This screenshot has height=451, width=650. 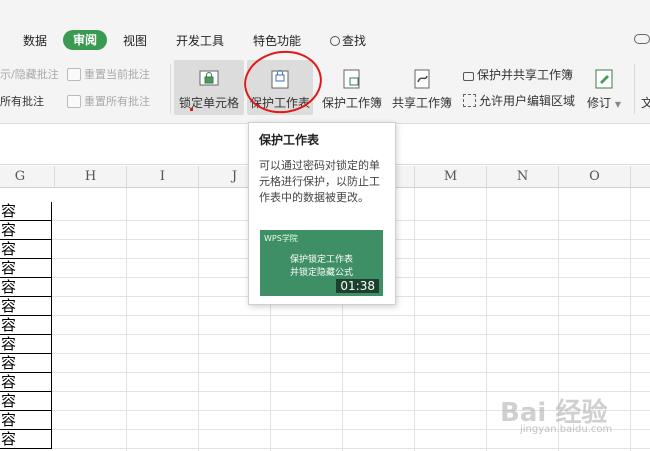 What do you see at coordinates (135, 40) in the screenshot?
I see `menu-view: 视图` at bounding box center [135, 40].